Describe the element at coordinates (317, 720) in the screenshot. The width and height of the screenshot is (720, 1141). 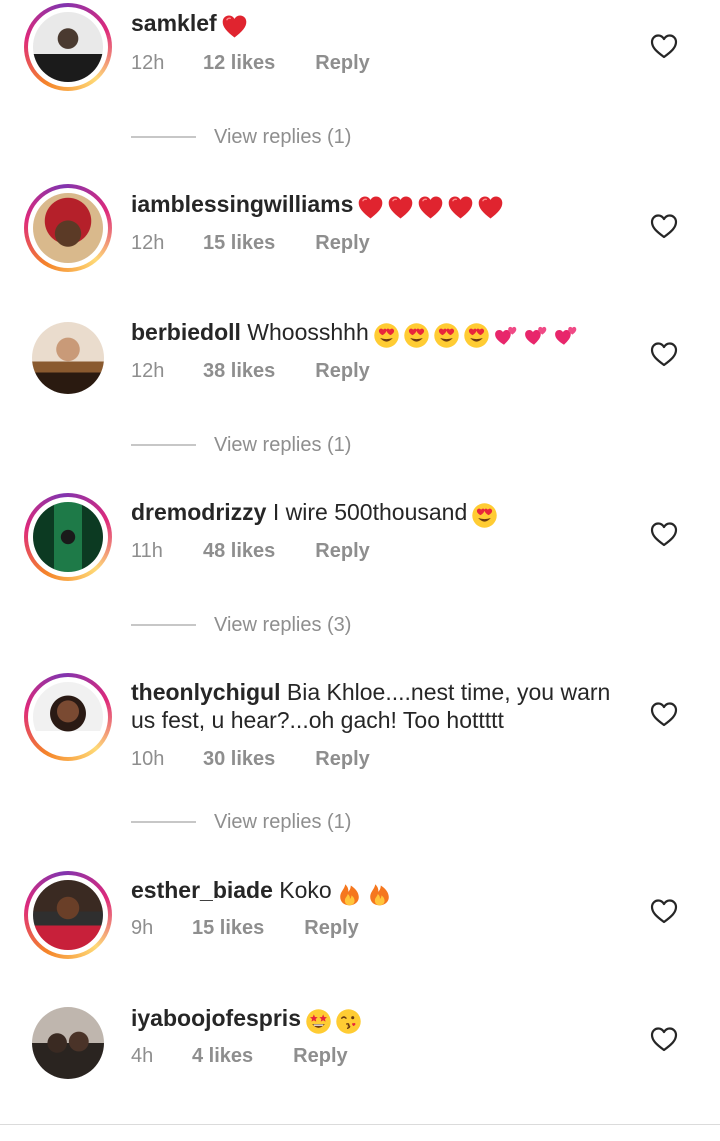
I see `comment-body-line-2: us fest, u hear?...oh gach! Too hottttt` at that location.